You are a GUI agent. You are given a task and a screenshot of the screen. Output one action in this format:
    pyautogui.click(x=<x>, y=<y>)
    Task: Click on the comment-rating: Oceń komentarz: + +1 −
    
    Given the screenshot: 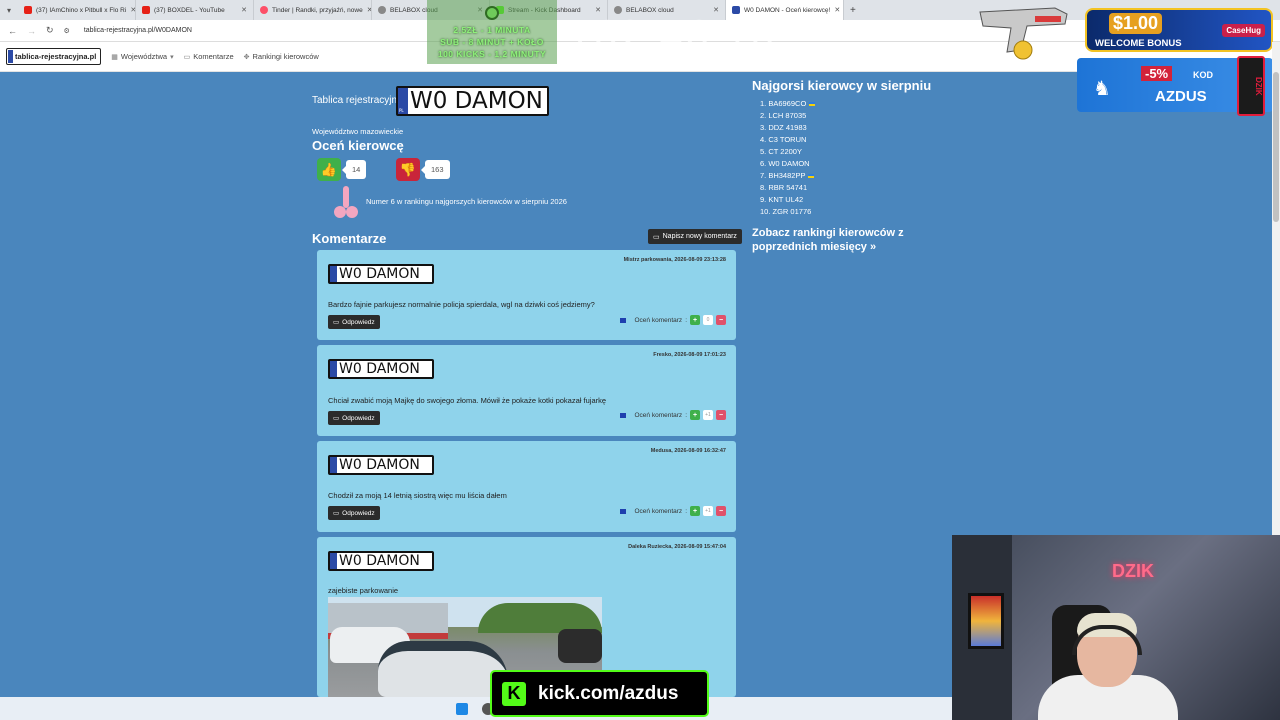 What is the action you would take?
    pyautogui.click(x=672, y=511)
    